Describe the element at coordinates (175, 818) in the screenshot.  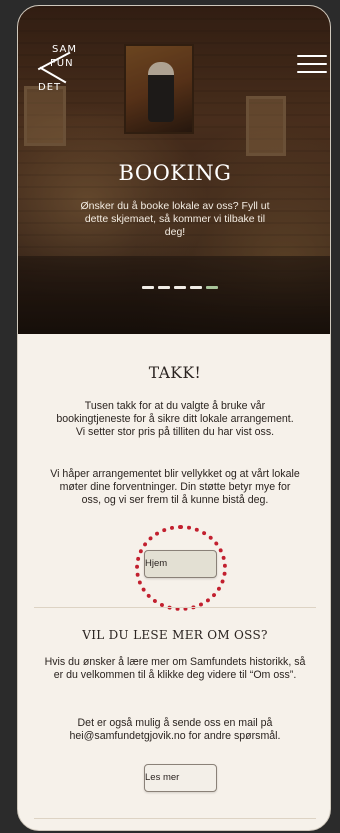
I see `section-divider-bottom` at that location.